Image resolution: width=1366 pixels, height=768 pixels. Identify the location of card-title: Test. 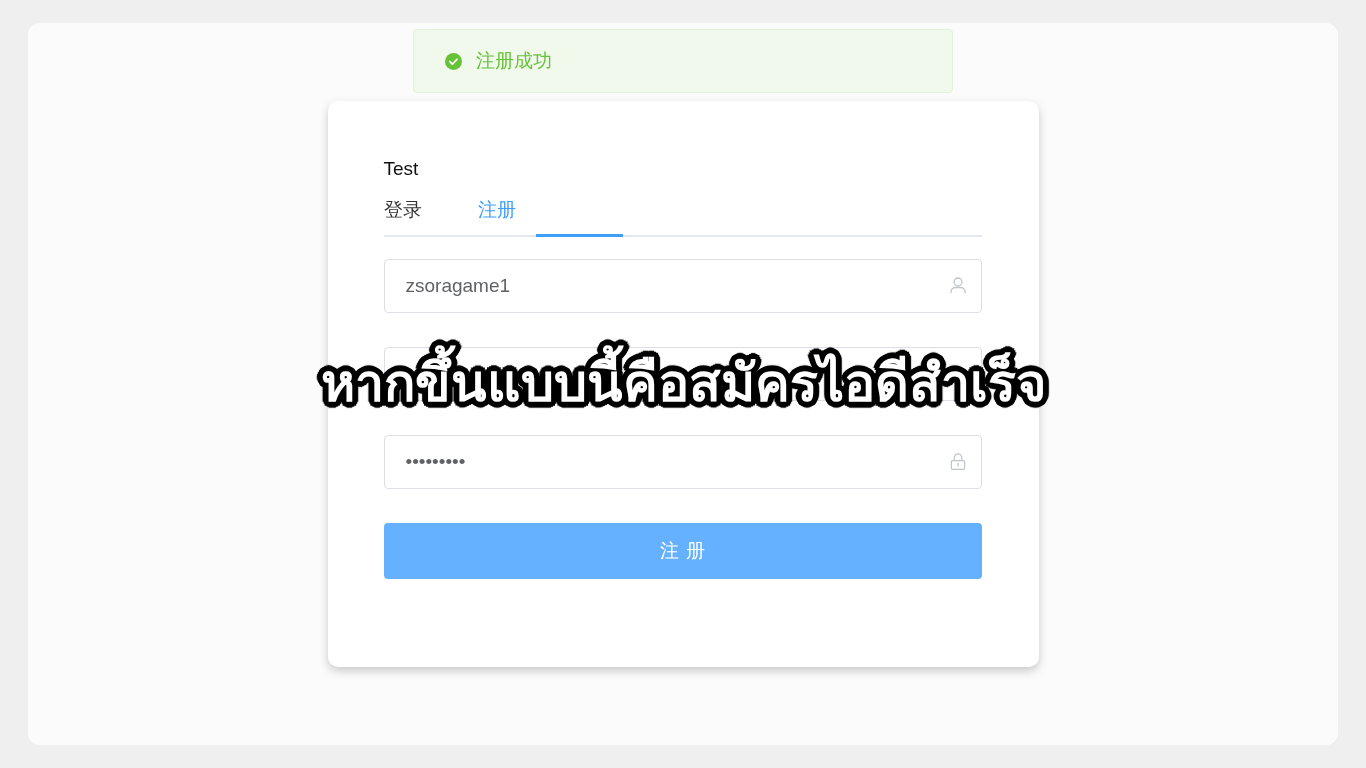
(401, 169).